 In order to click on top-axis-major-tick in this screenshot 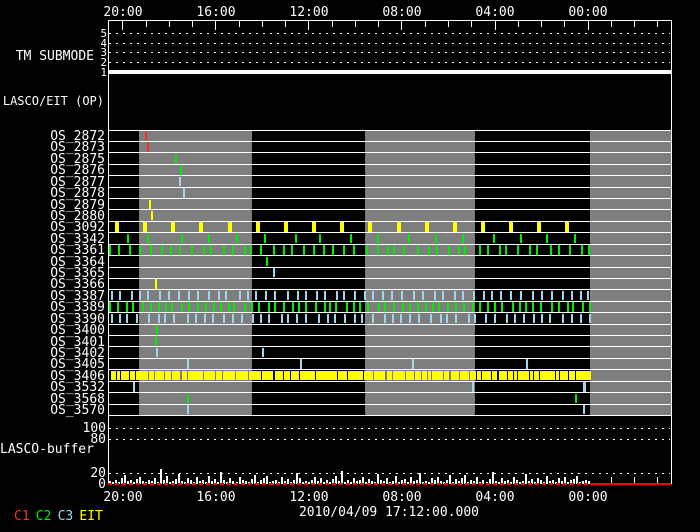, I will do `click(123, 25)`.